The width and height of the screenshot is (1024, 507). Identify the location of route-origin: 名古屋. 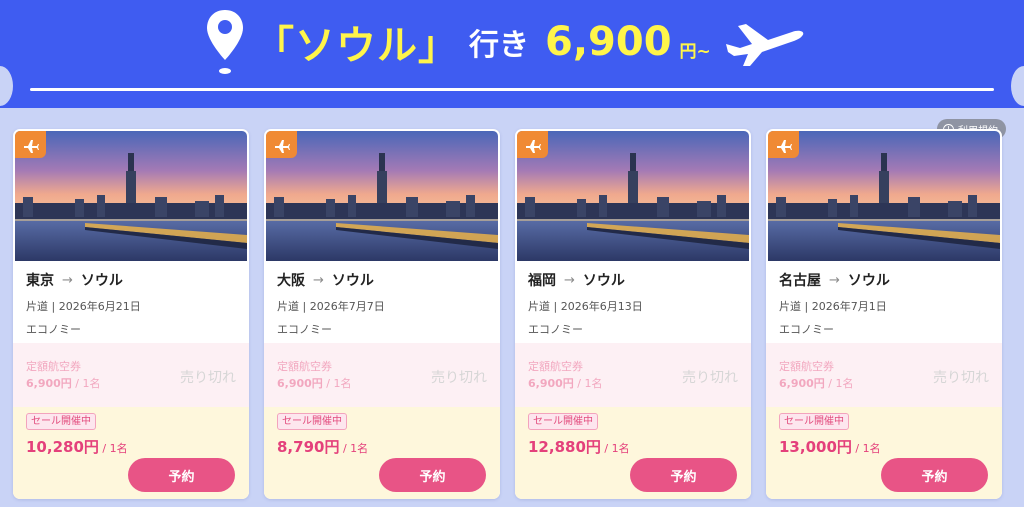
(800, 281).